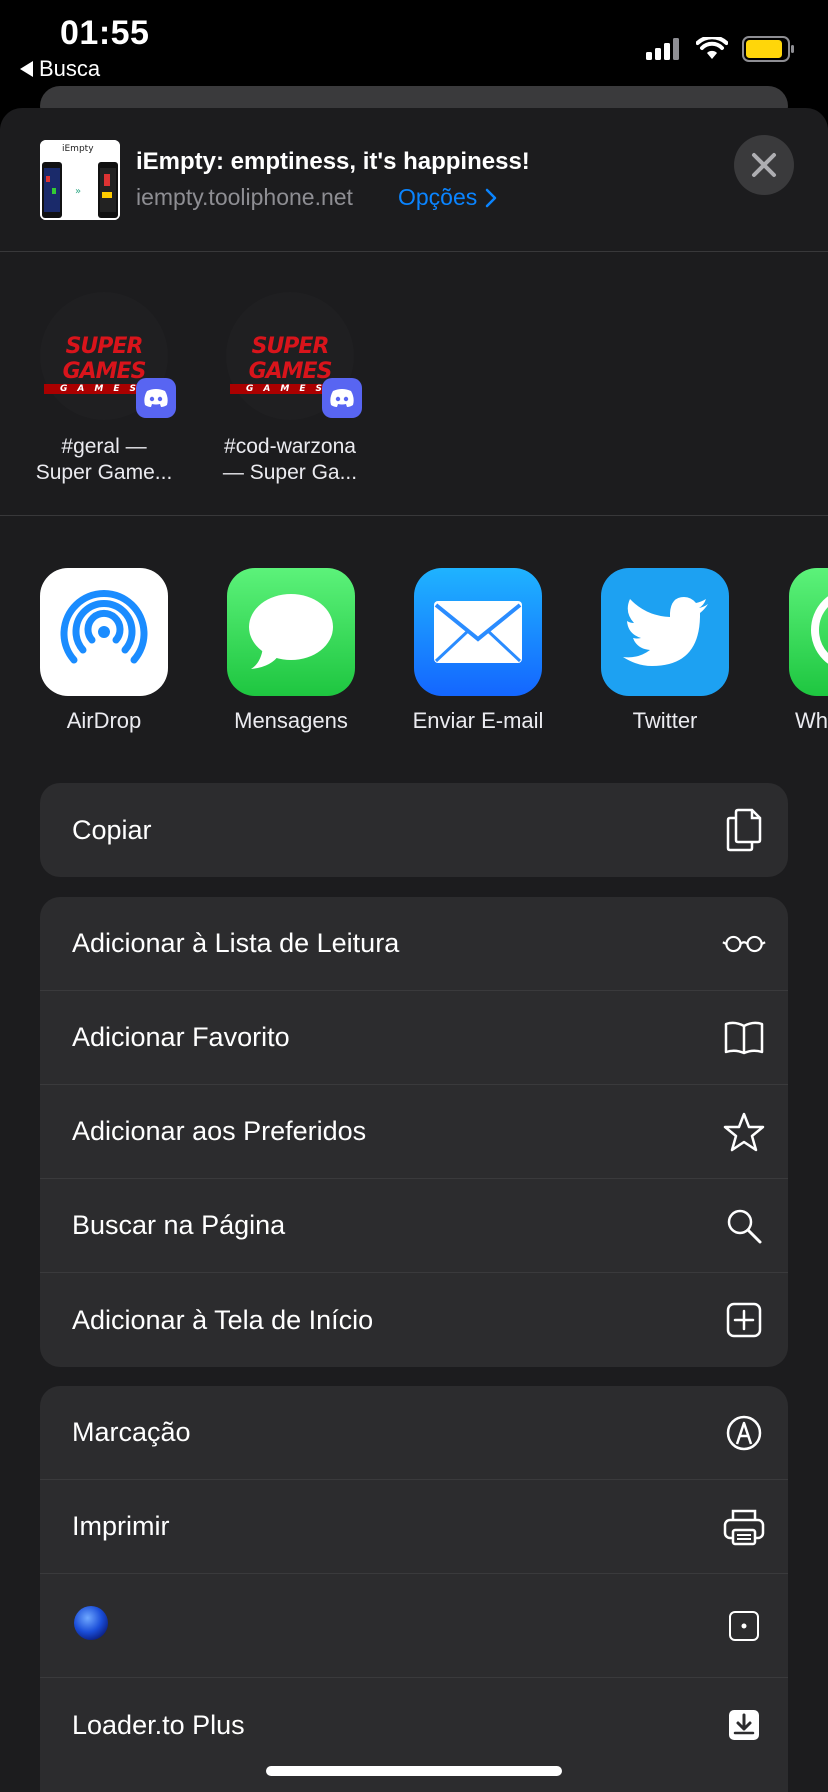 This screenshot has height=1792, width=828. I want to click on download-icon, so click(744, 1725).